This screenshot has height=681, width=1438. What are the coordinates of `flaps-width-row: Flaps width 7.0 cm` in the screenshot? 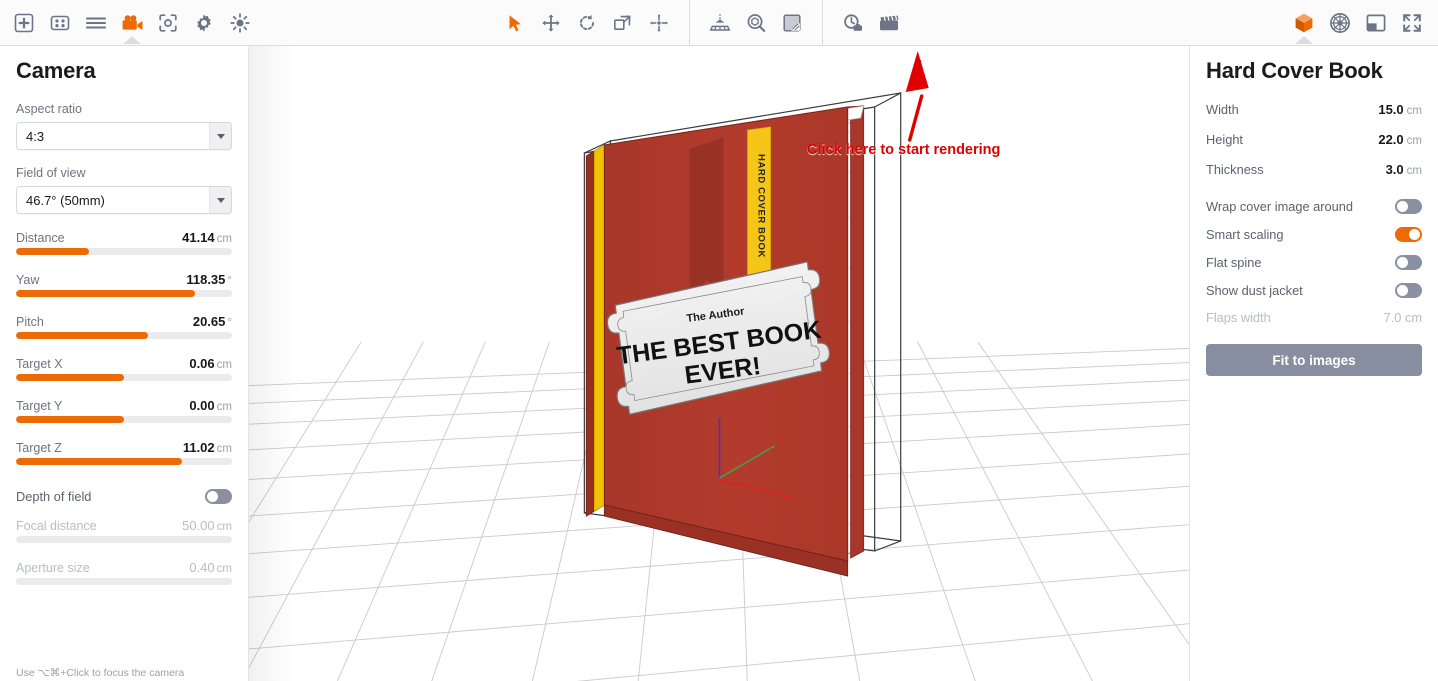 It's located at (1314, 317).